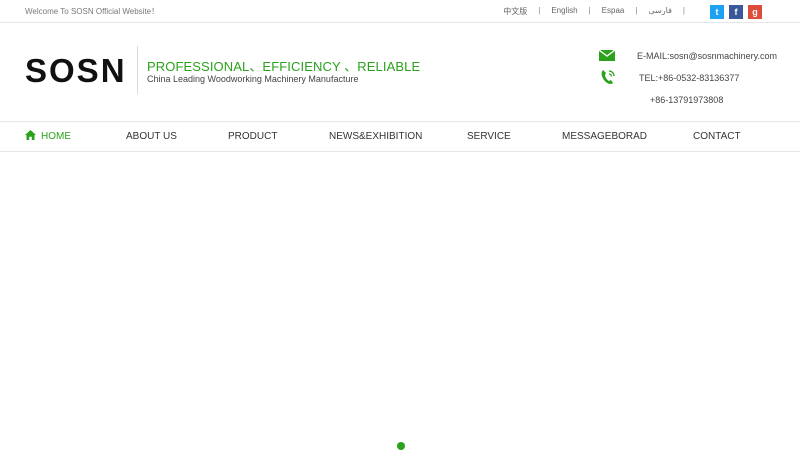  I want to click on social-links: t f g, so click(736, 12).